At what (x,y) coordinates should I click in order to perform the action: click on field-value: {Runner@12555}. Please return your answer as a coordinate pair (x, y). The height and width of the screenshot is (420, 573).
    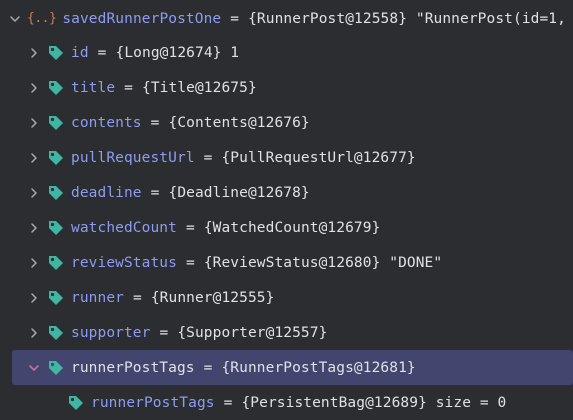
    Looking at the image, I should click on (212, 297).